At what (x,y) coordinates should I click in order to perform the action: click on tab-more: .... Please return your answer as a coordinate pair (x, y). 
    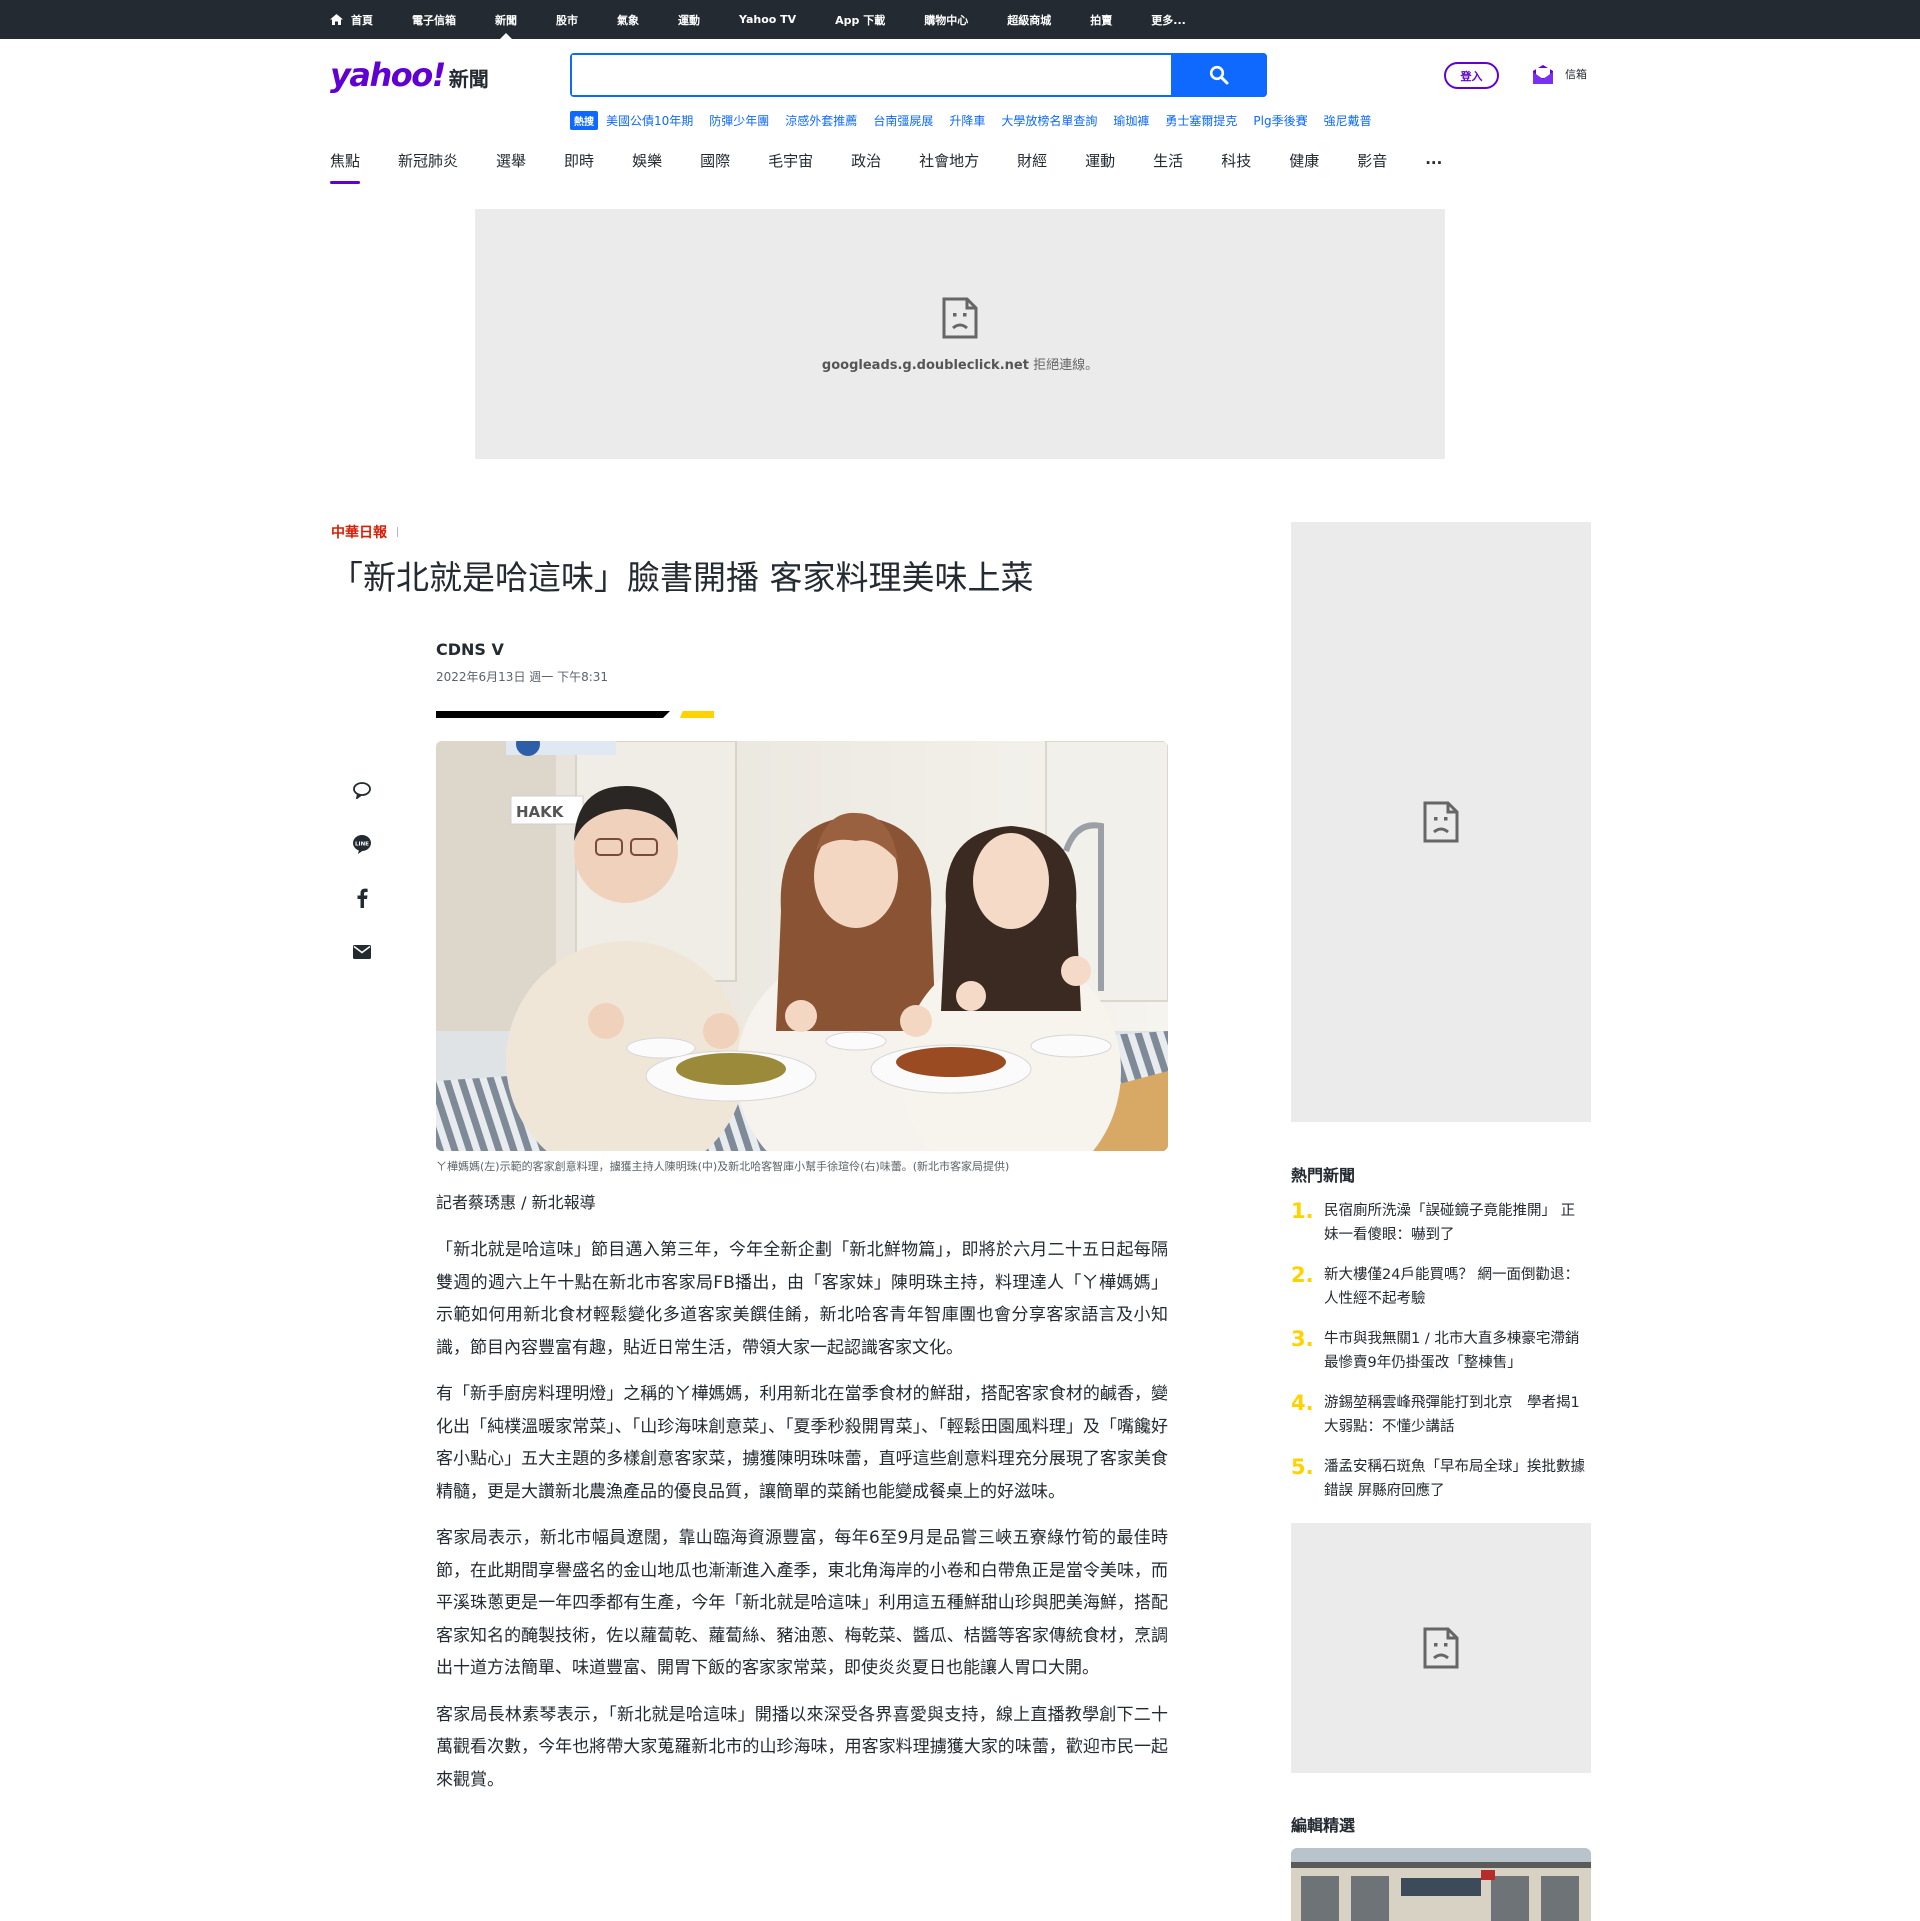
    Looking at the image, I should click on (1433, 167).